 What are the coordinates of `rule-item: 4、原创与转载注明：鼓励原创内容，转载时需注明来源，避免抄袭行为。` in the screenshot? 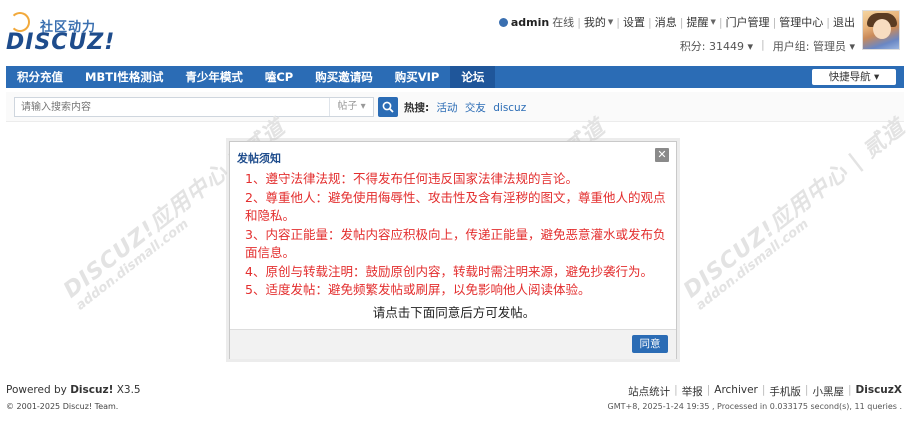 It's located at (449, 271).